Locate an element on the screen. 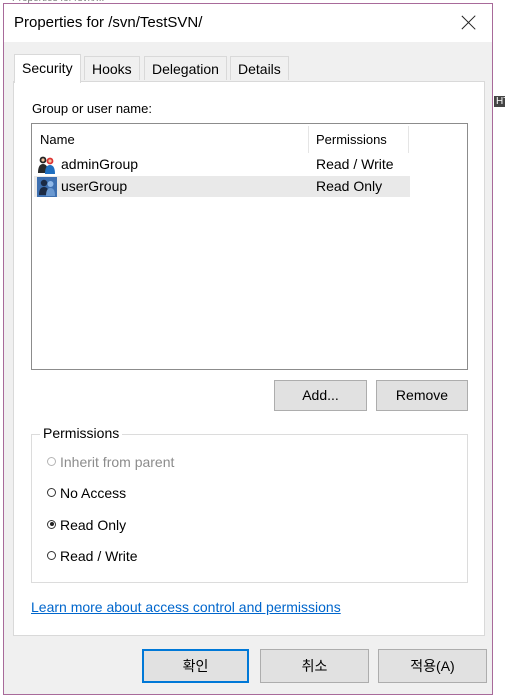 The width and height of the screenshot is (505, 697). radio-label: Inherit from parent is located at coordinates (117, 462).